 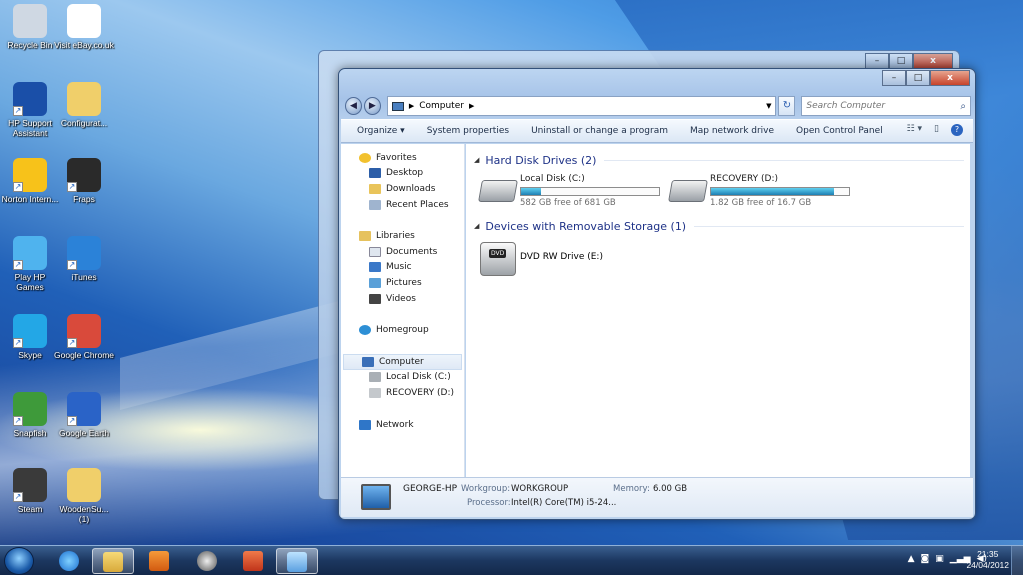 I want to click on desktop-icon-label: Visit eBay.co.uk, so click(x=84, y=45).